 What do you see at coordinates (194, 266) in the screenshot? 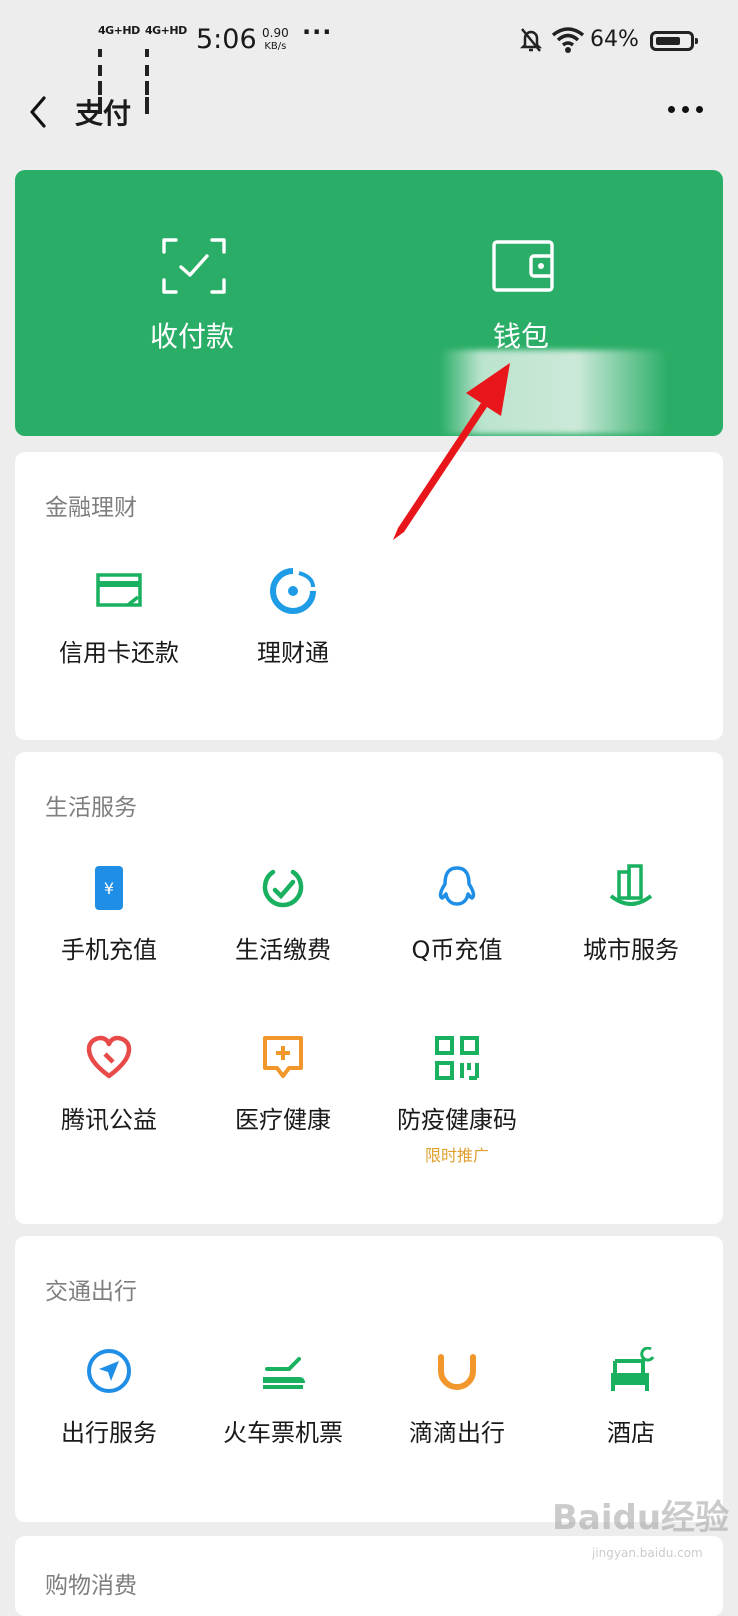
I see `scan-check-icon` at bounding box center [194, 266].